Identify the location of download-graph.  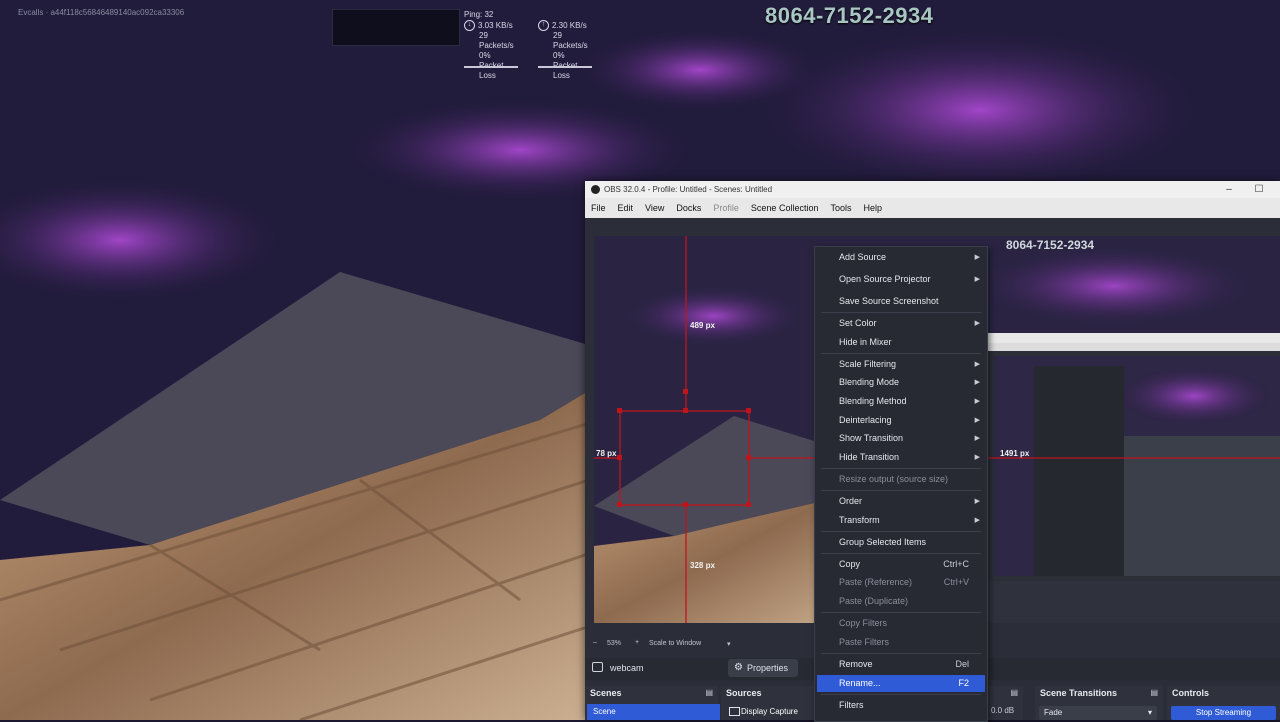
(491, 67).